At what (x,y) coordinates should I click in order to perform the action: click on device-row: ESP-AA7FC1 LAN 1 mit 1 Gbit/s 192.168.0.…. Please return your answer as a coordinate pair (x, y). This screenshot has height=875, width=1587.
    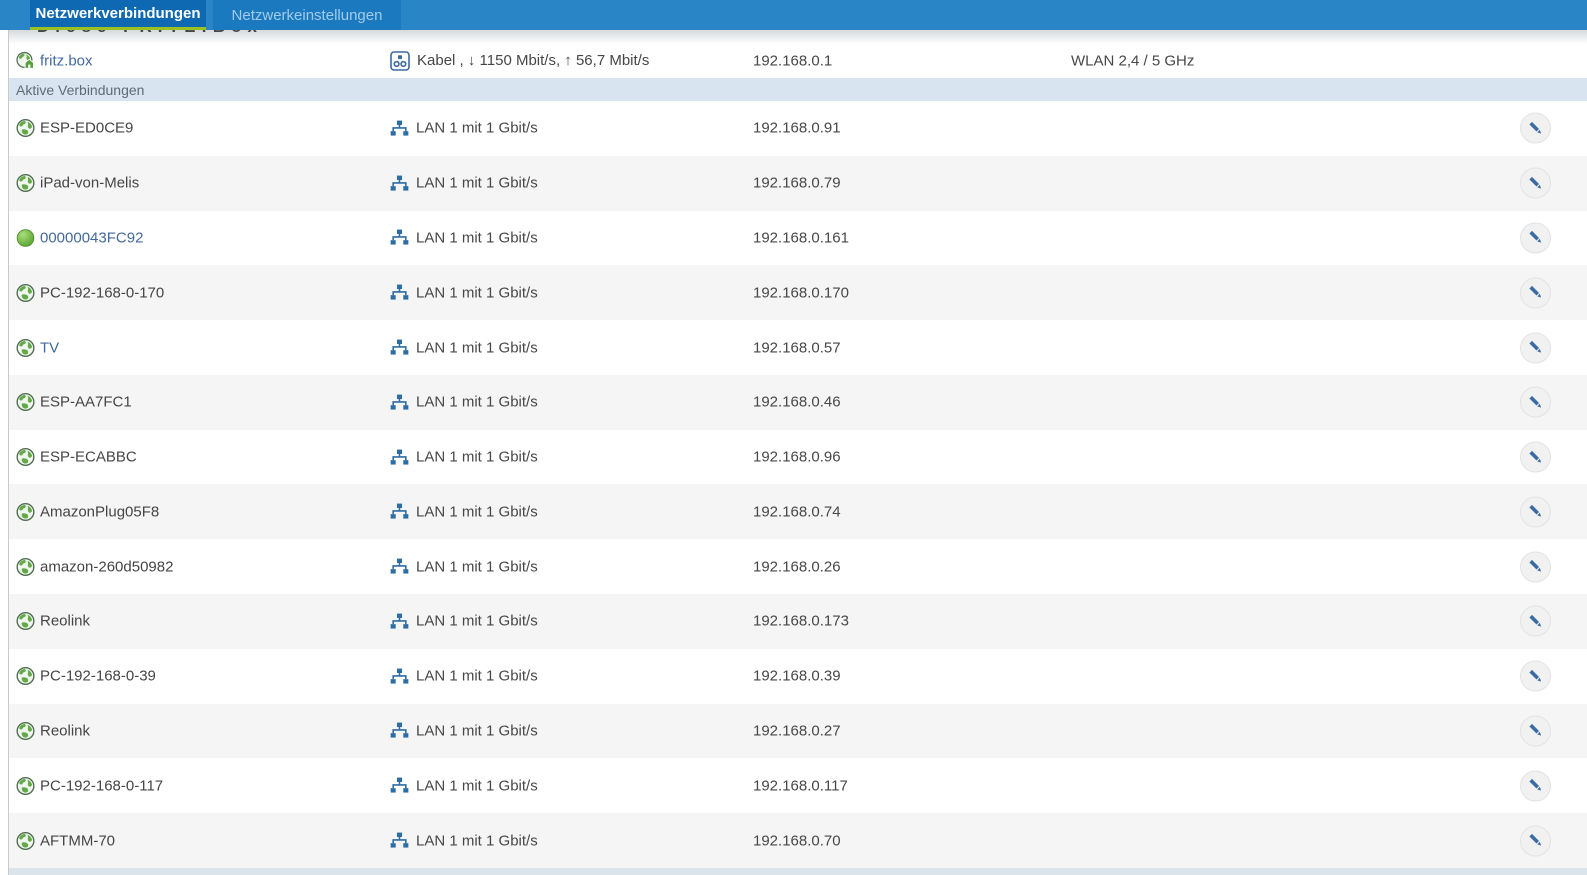
    Looking at the image, I should click on (798, 402).